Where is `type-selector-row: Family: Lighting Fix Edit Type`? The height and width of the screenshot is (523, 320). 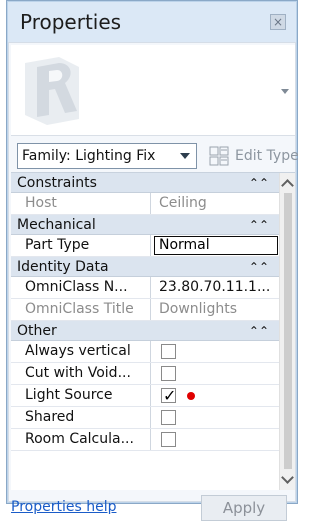 type-selector-row: Family: Lighting Fix Edit Type is located at coordinates (158, 156).